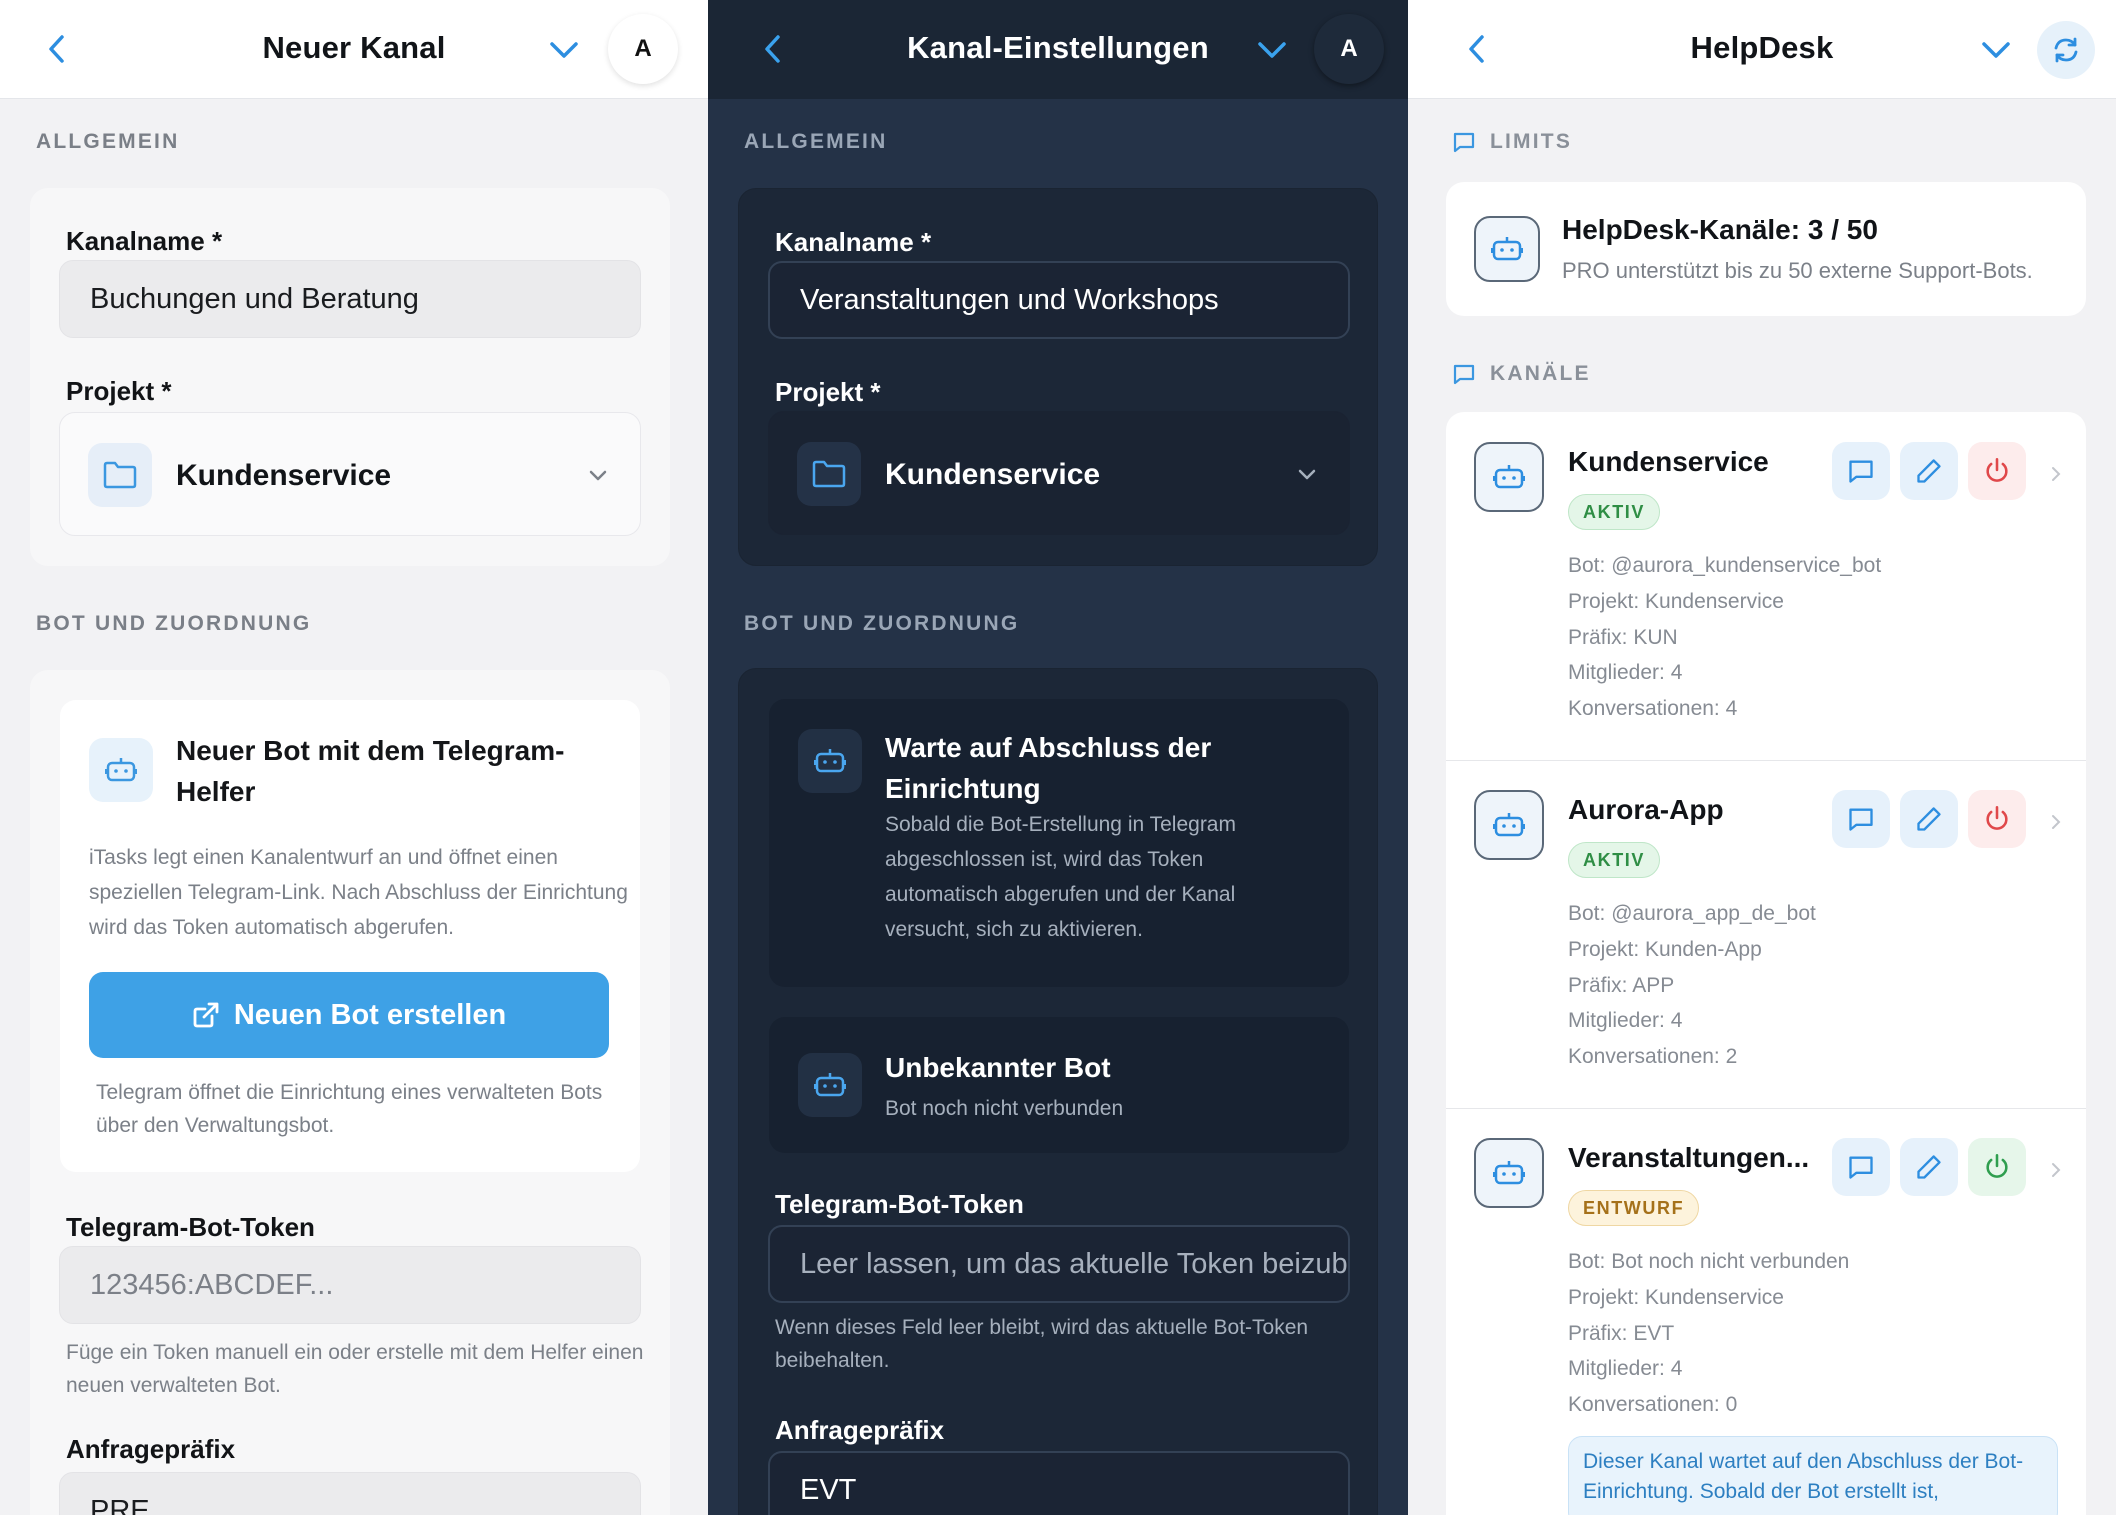  I want to click on channel-name-input: Veranstaltungen und Workshops, so click(1059, 300).